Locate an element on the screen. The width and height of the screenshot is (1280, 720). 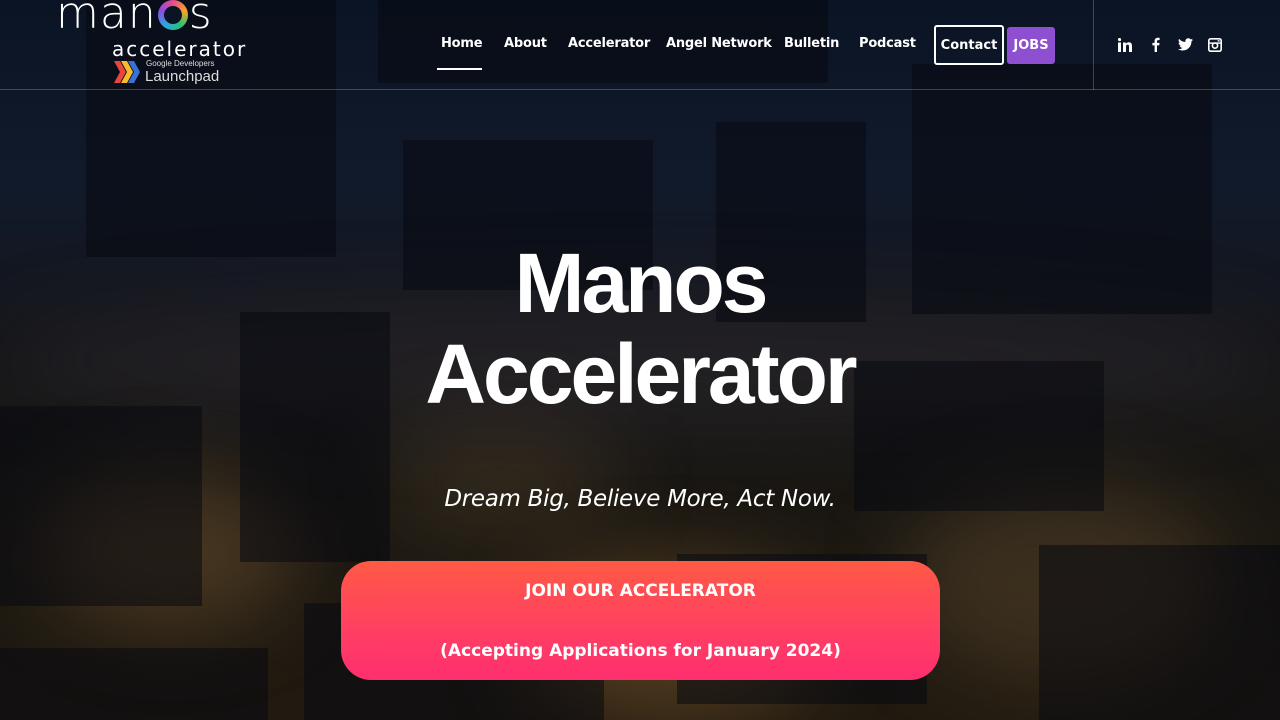
nav-item-podcast: Podcast is located at coordinates (887, 46).